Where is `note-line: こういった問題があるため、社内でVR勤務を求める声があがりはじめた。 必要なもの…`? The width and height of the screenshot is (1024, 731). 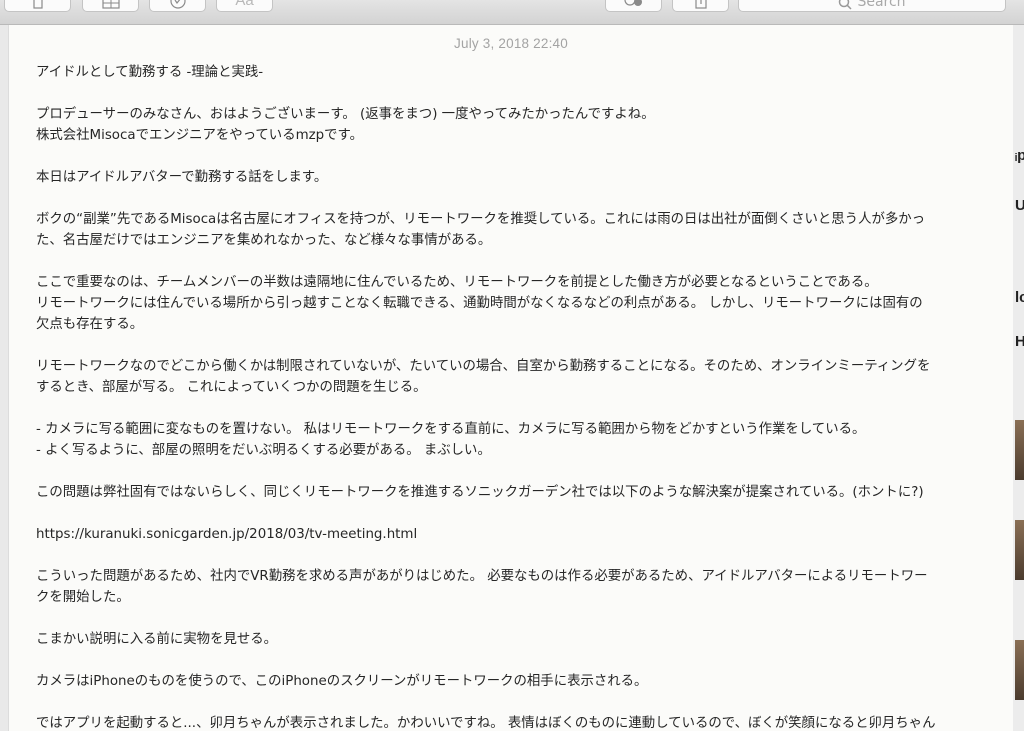
note-line: こういった問題があるため、社内でVR勤務を求める声があがりはじめた。 必要なもの… is located at coordinates (482, 576).